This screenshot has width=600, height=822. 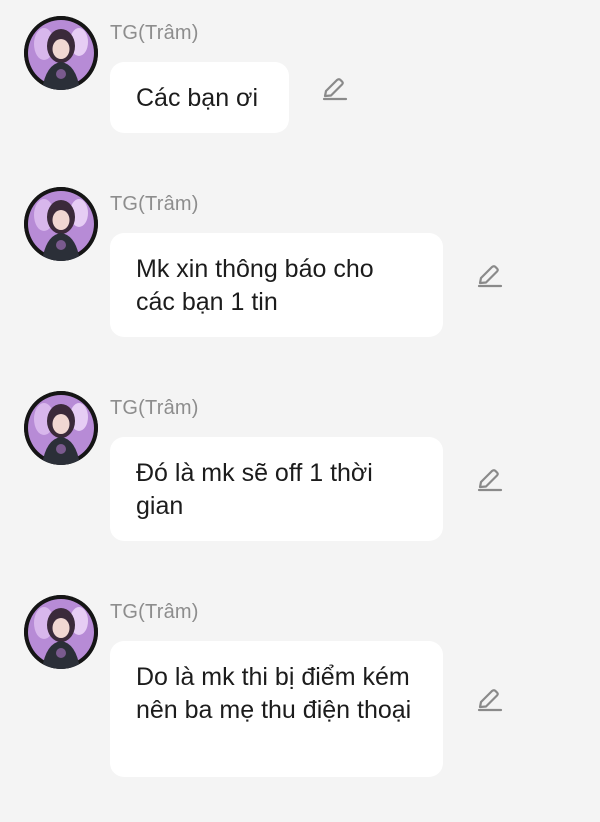 What do you see at coordinates (276, 285) in the screenshot?
I see `message-bubble: Mk xin thông báo cho các bạn 1 tin` at bounding box center [276, 285].